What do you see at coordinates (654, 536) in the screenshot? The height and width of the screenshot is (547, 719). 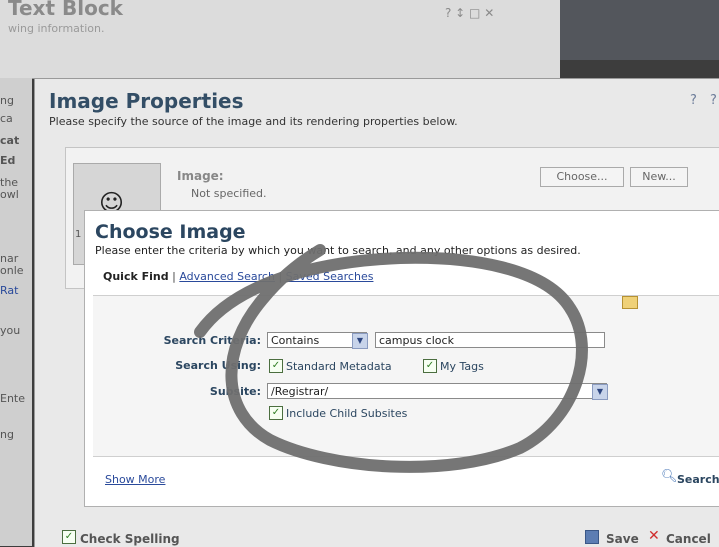 I see `cancel-icon: ✕` at bounding box center [654, 536].